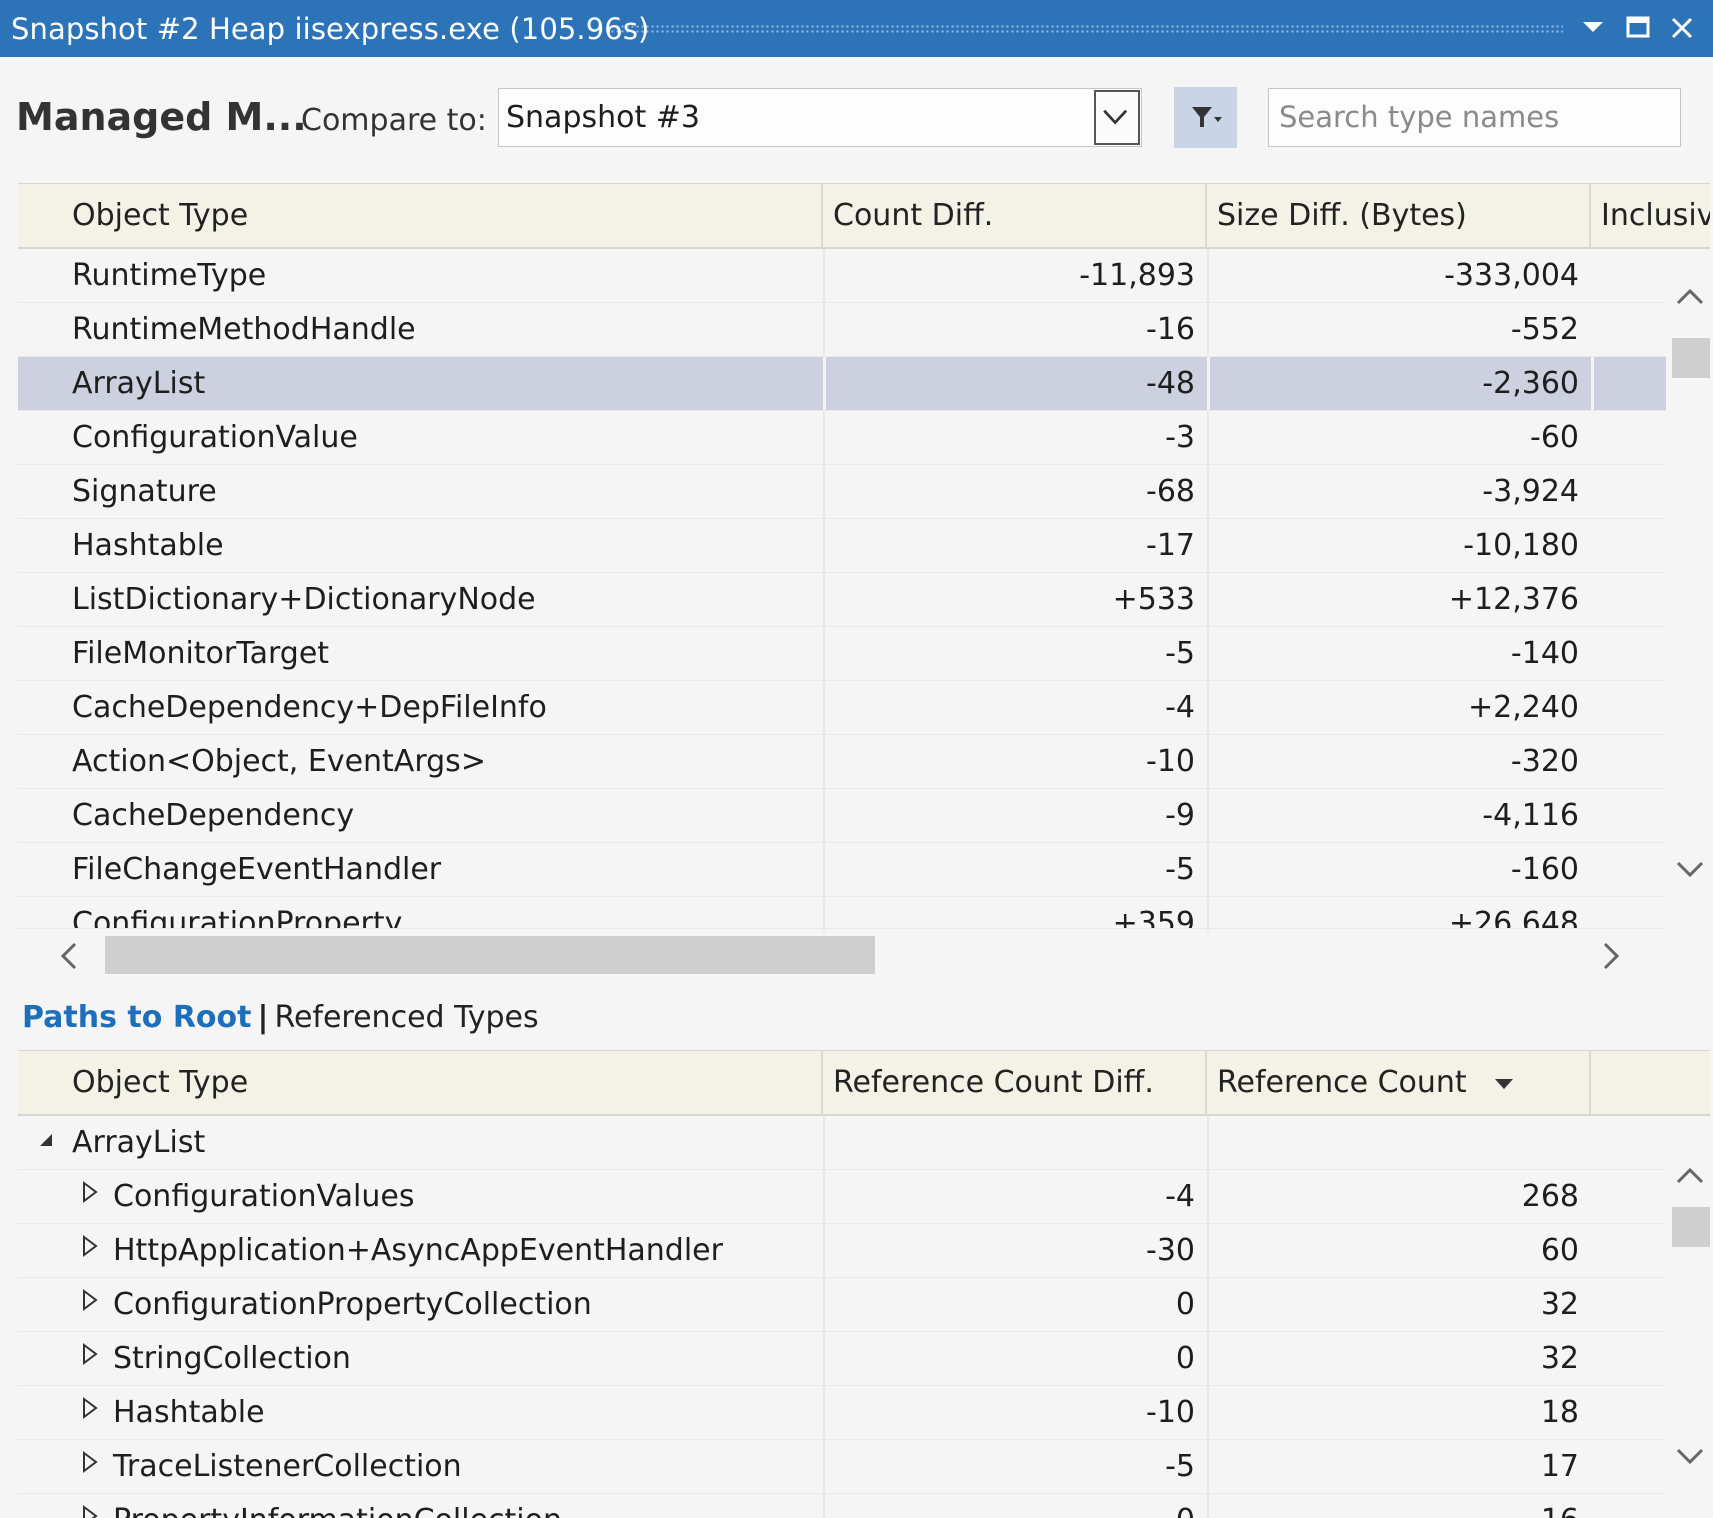  Describe the element at coordinates (1530, 815) in the screenshot. I see `cell-size-diff: -4,116` at that location.